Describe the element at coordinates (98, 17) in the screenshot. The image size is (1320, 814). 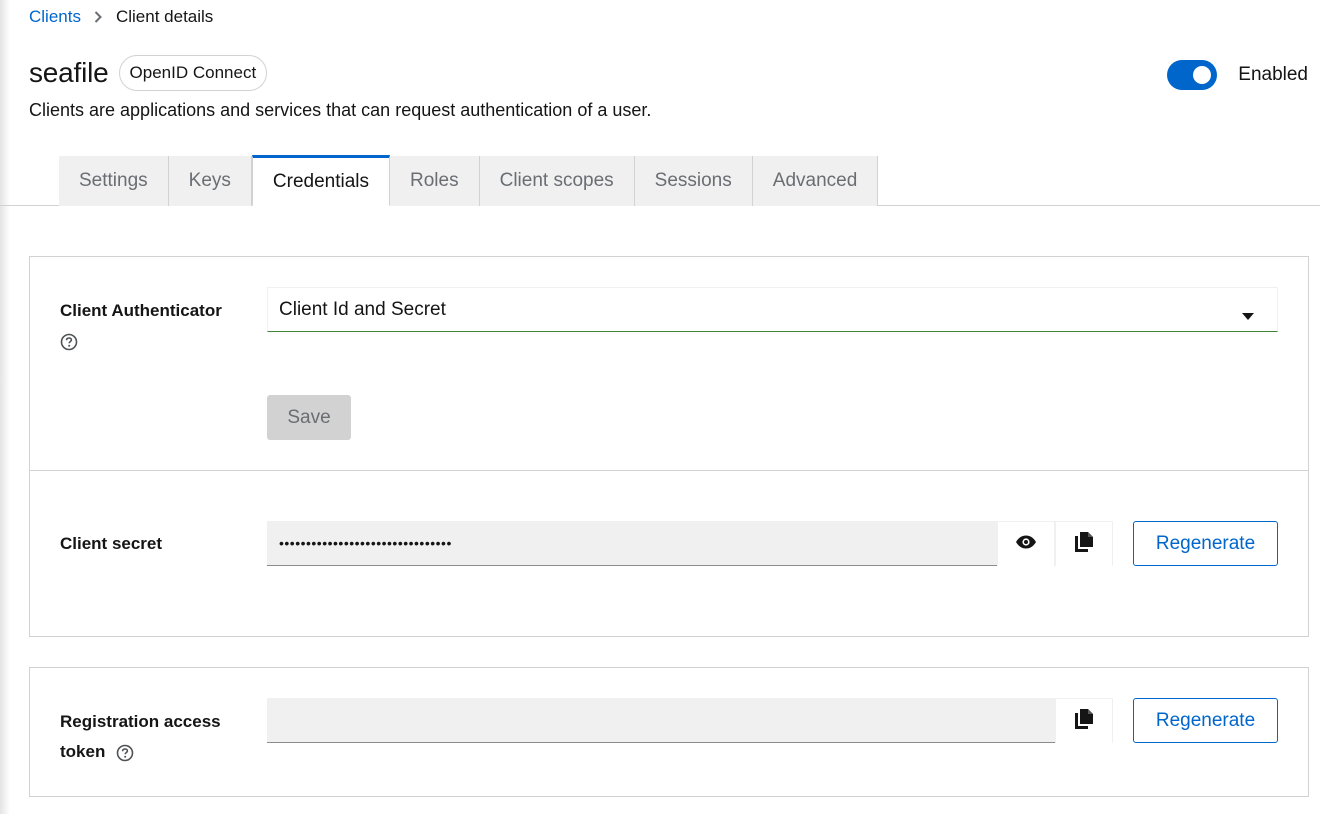
I see `chevron-right-icon` at that location.